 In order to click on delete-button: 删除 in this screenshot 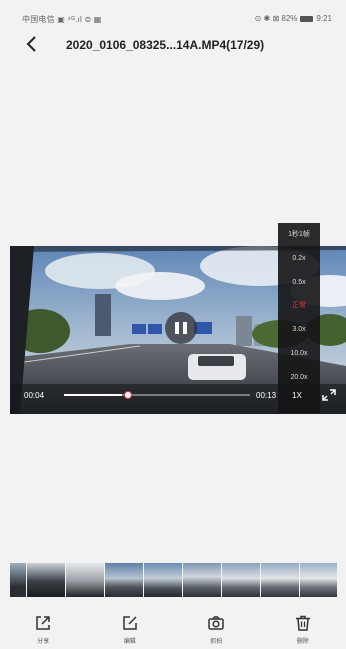, I will do `click(303, 626)`.